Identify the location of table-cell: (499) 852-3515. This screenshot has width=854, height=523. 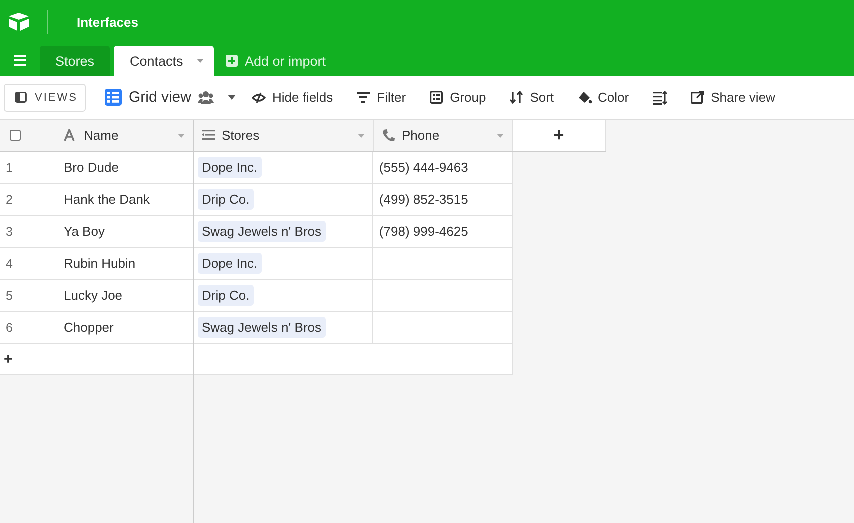
(423, 199).